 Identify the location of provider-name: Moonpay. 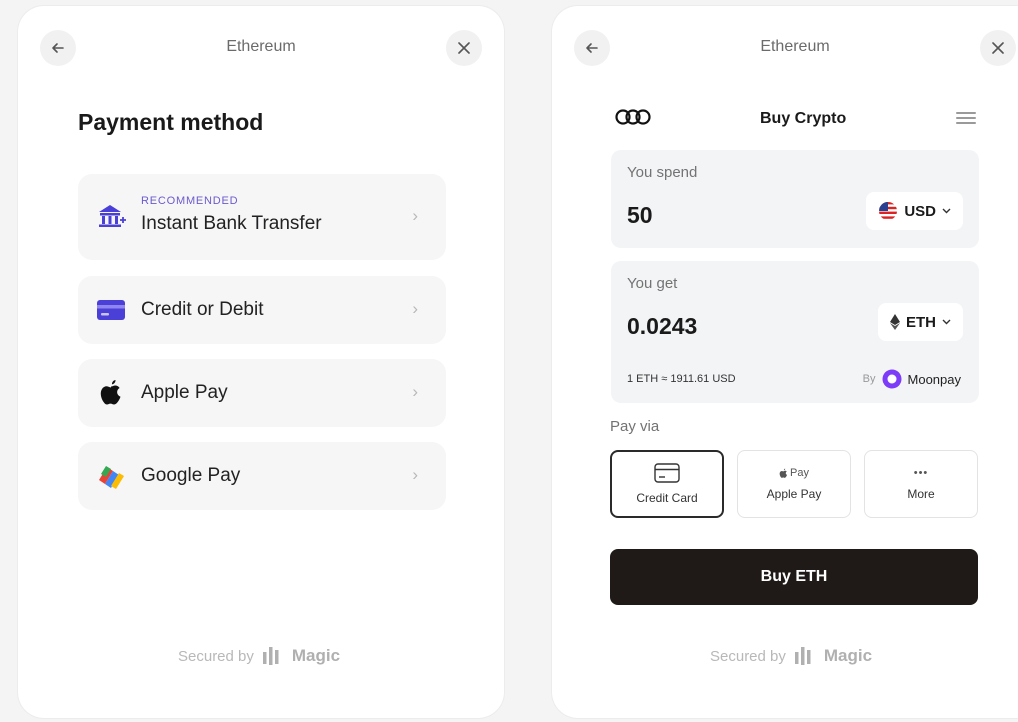
(934, 379).